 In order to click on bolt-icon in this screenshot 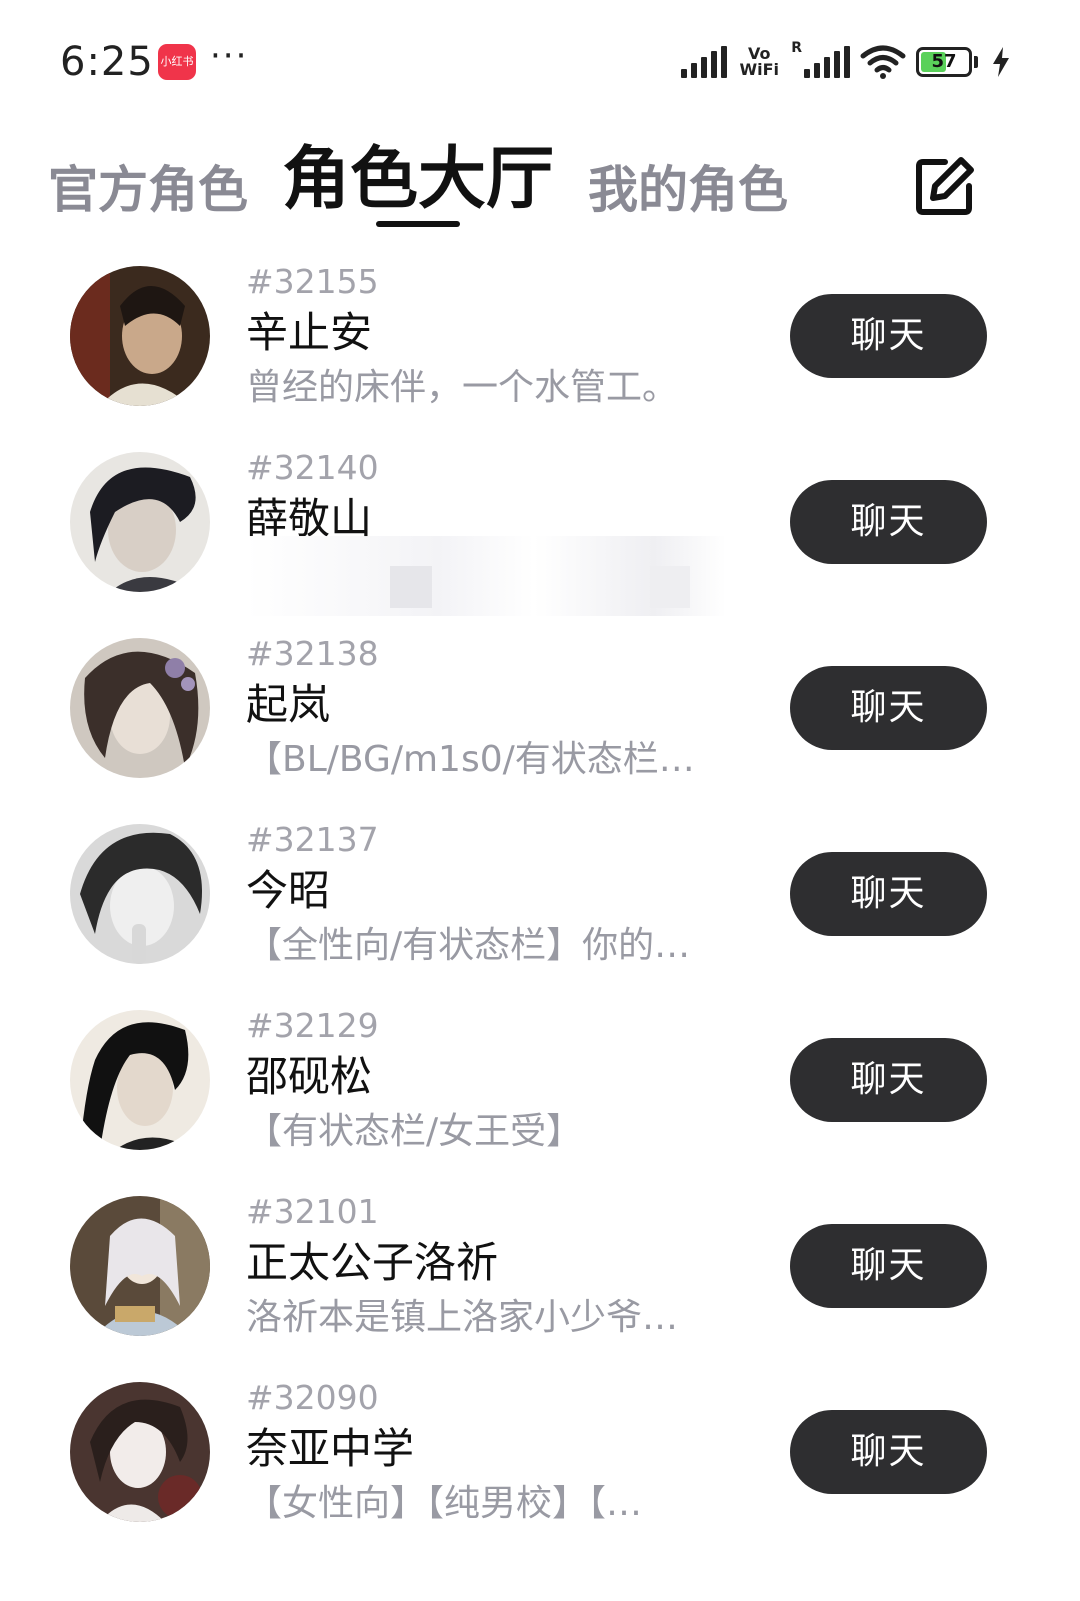, I will do `click(1001, 62)`.